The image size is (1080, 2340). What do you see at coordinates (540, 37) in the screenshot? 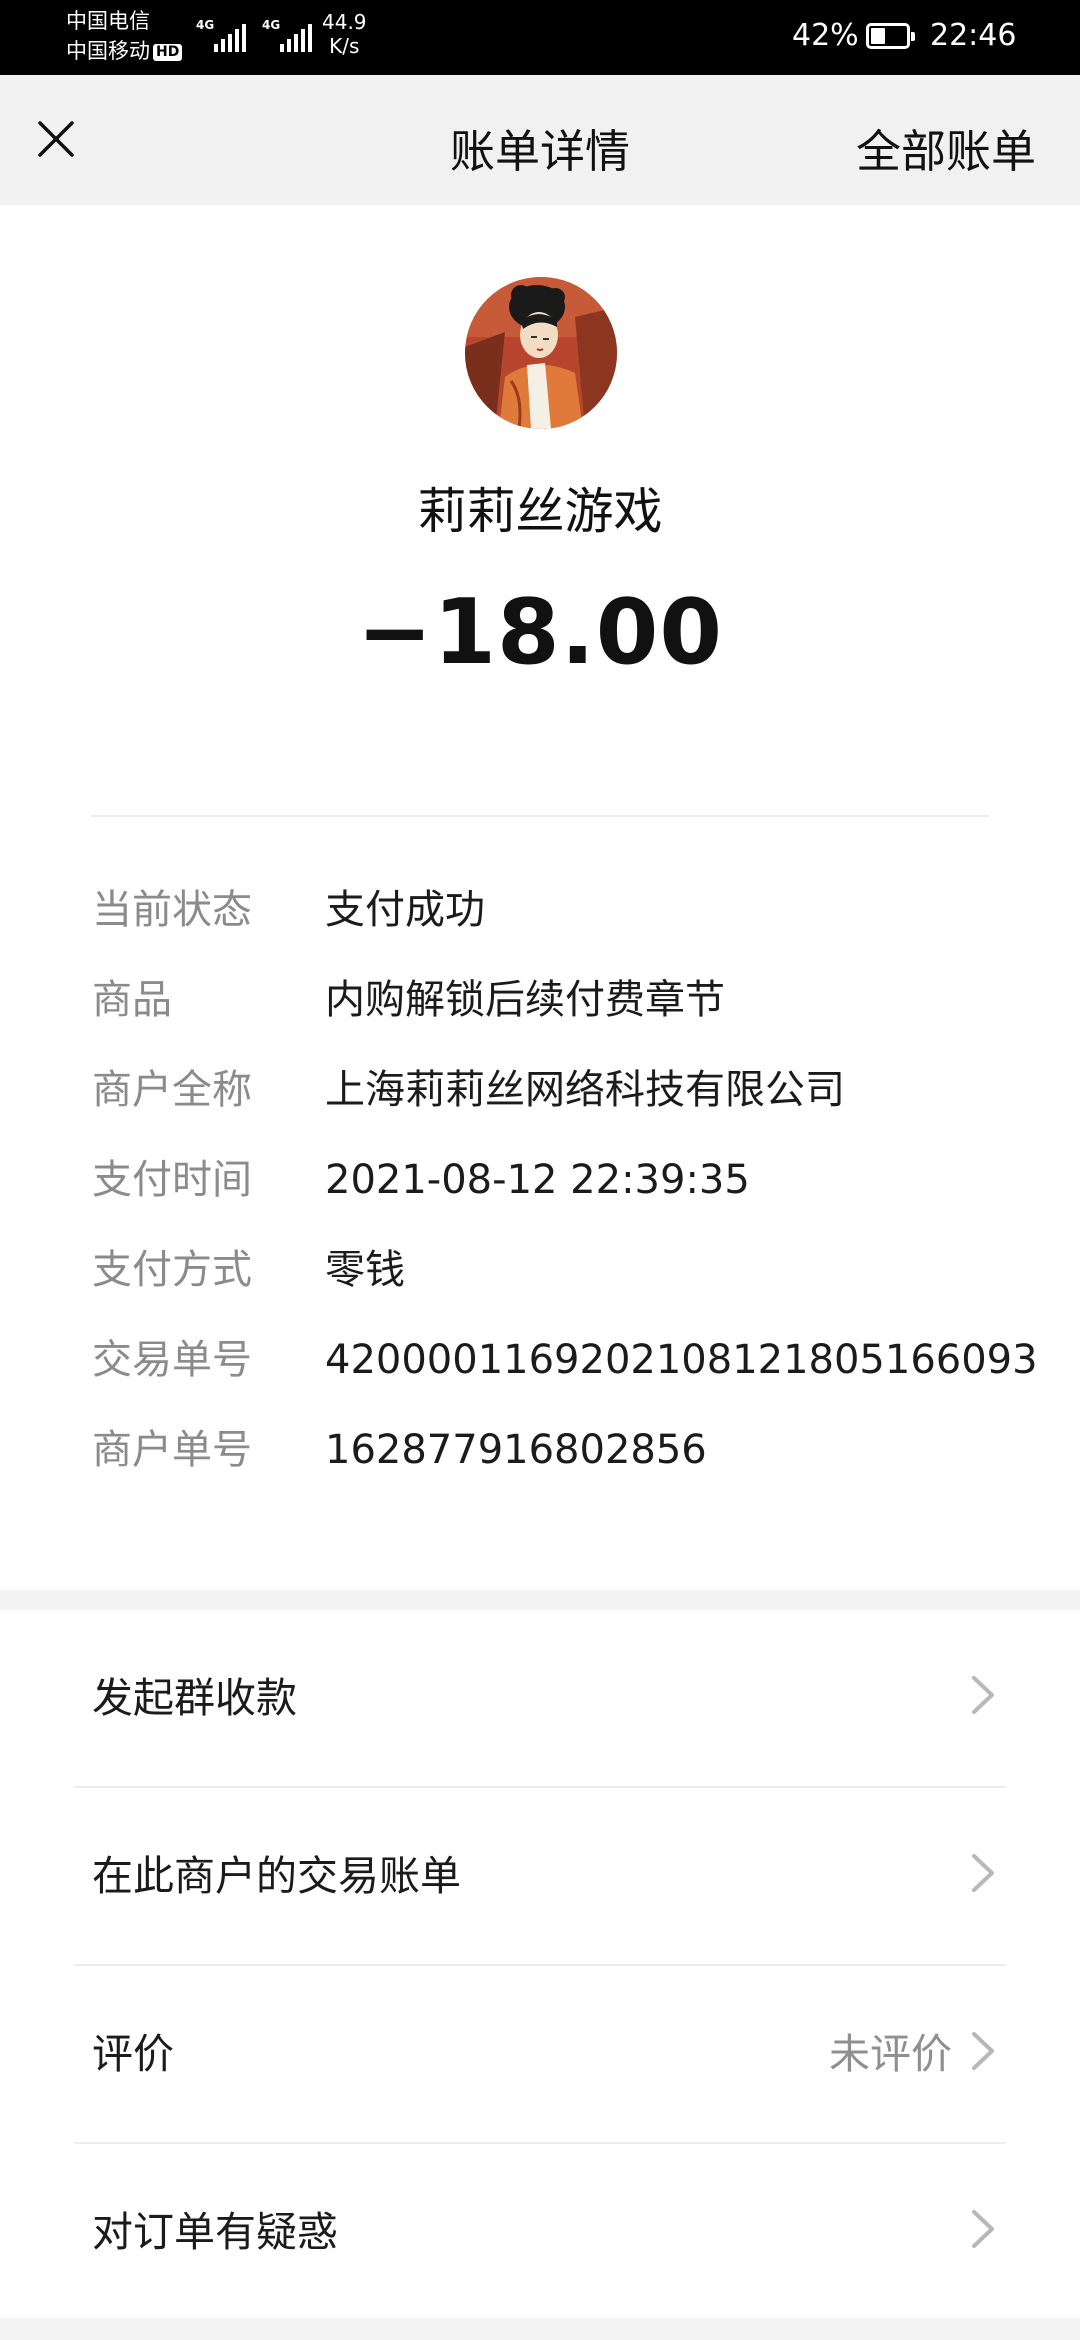
I see `status-bar: 中国电信 中国移动 HD 4G 4G 44.9 K/s 42% 22:46` at bounding box center [540, 37].